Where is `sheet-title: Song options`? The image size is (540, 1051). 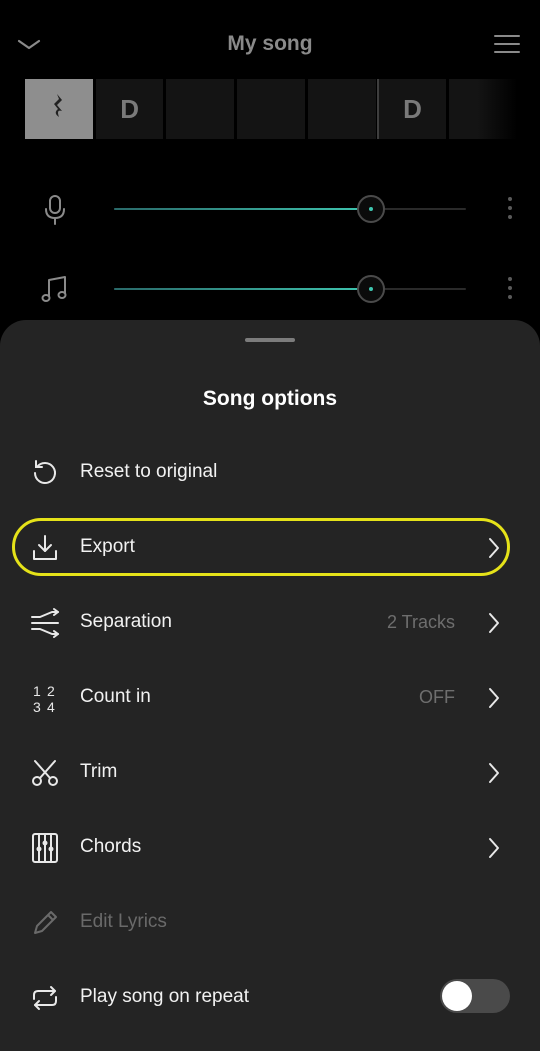 sheet-title: Song options is located at coordinates (270, 398).